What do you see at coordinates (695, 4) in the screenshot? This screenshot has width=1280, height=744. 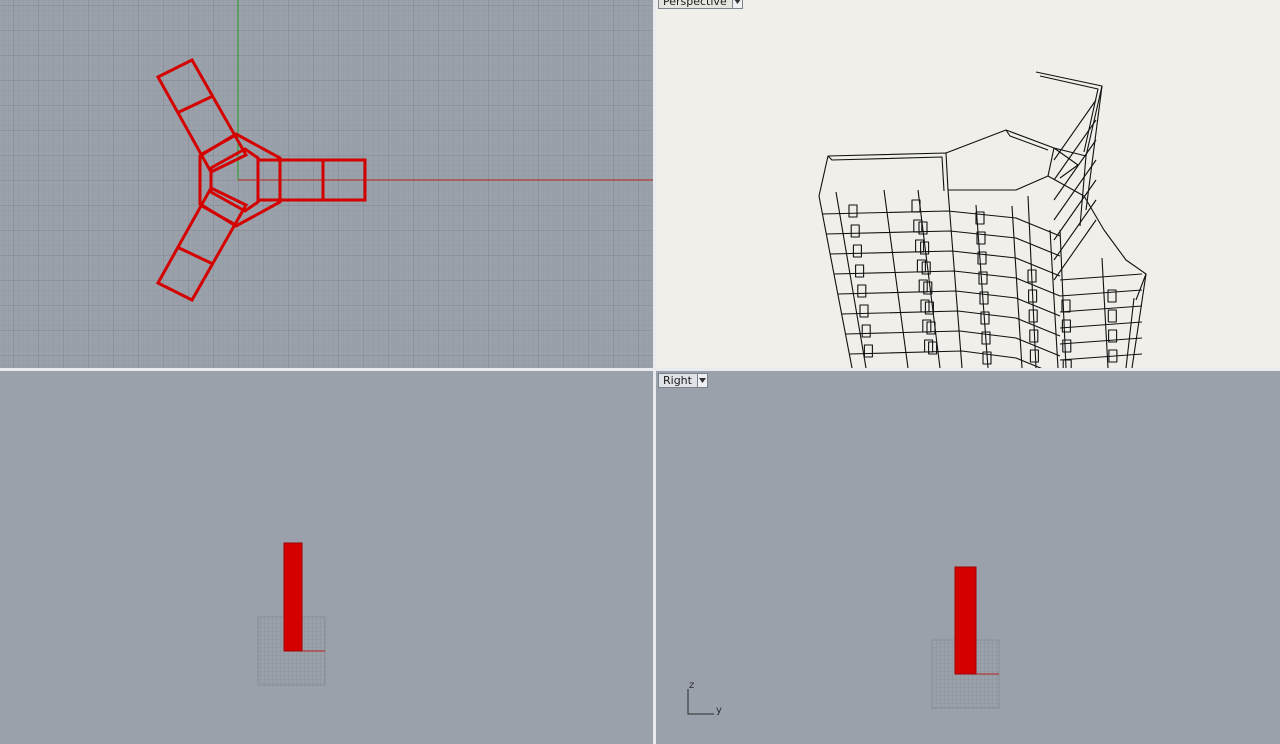 I see `viewport-label: Perspective` at bounding box center [695, 4].